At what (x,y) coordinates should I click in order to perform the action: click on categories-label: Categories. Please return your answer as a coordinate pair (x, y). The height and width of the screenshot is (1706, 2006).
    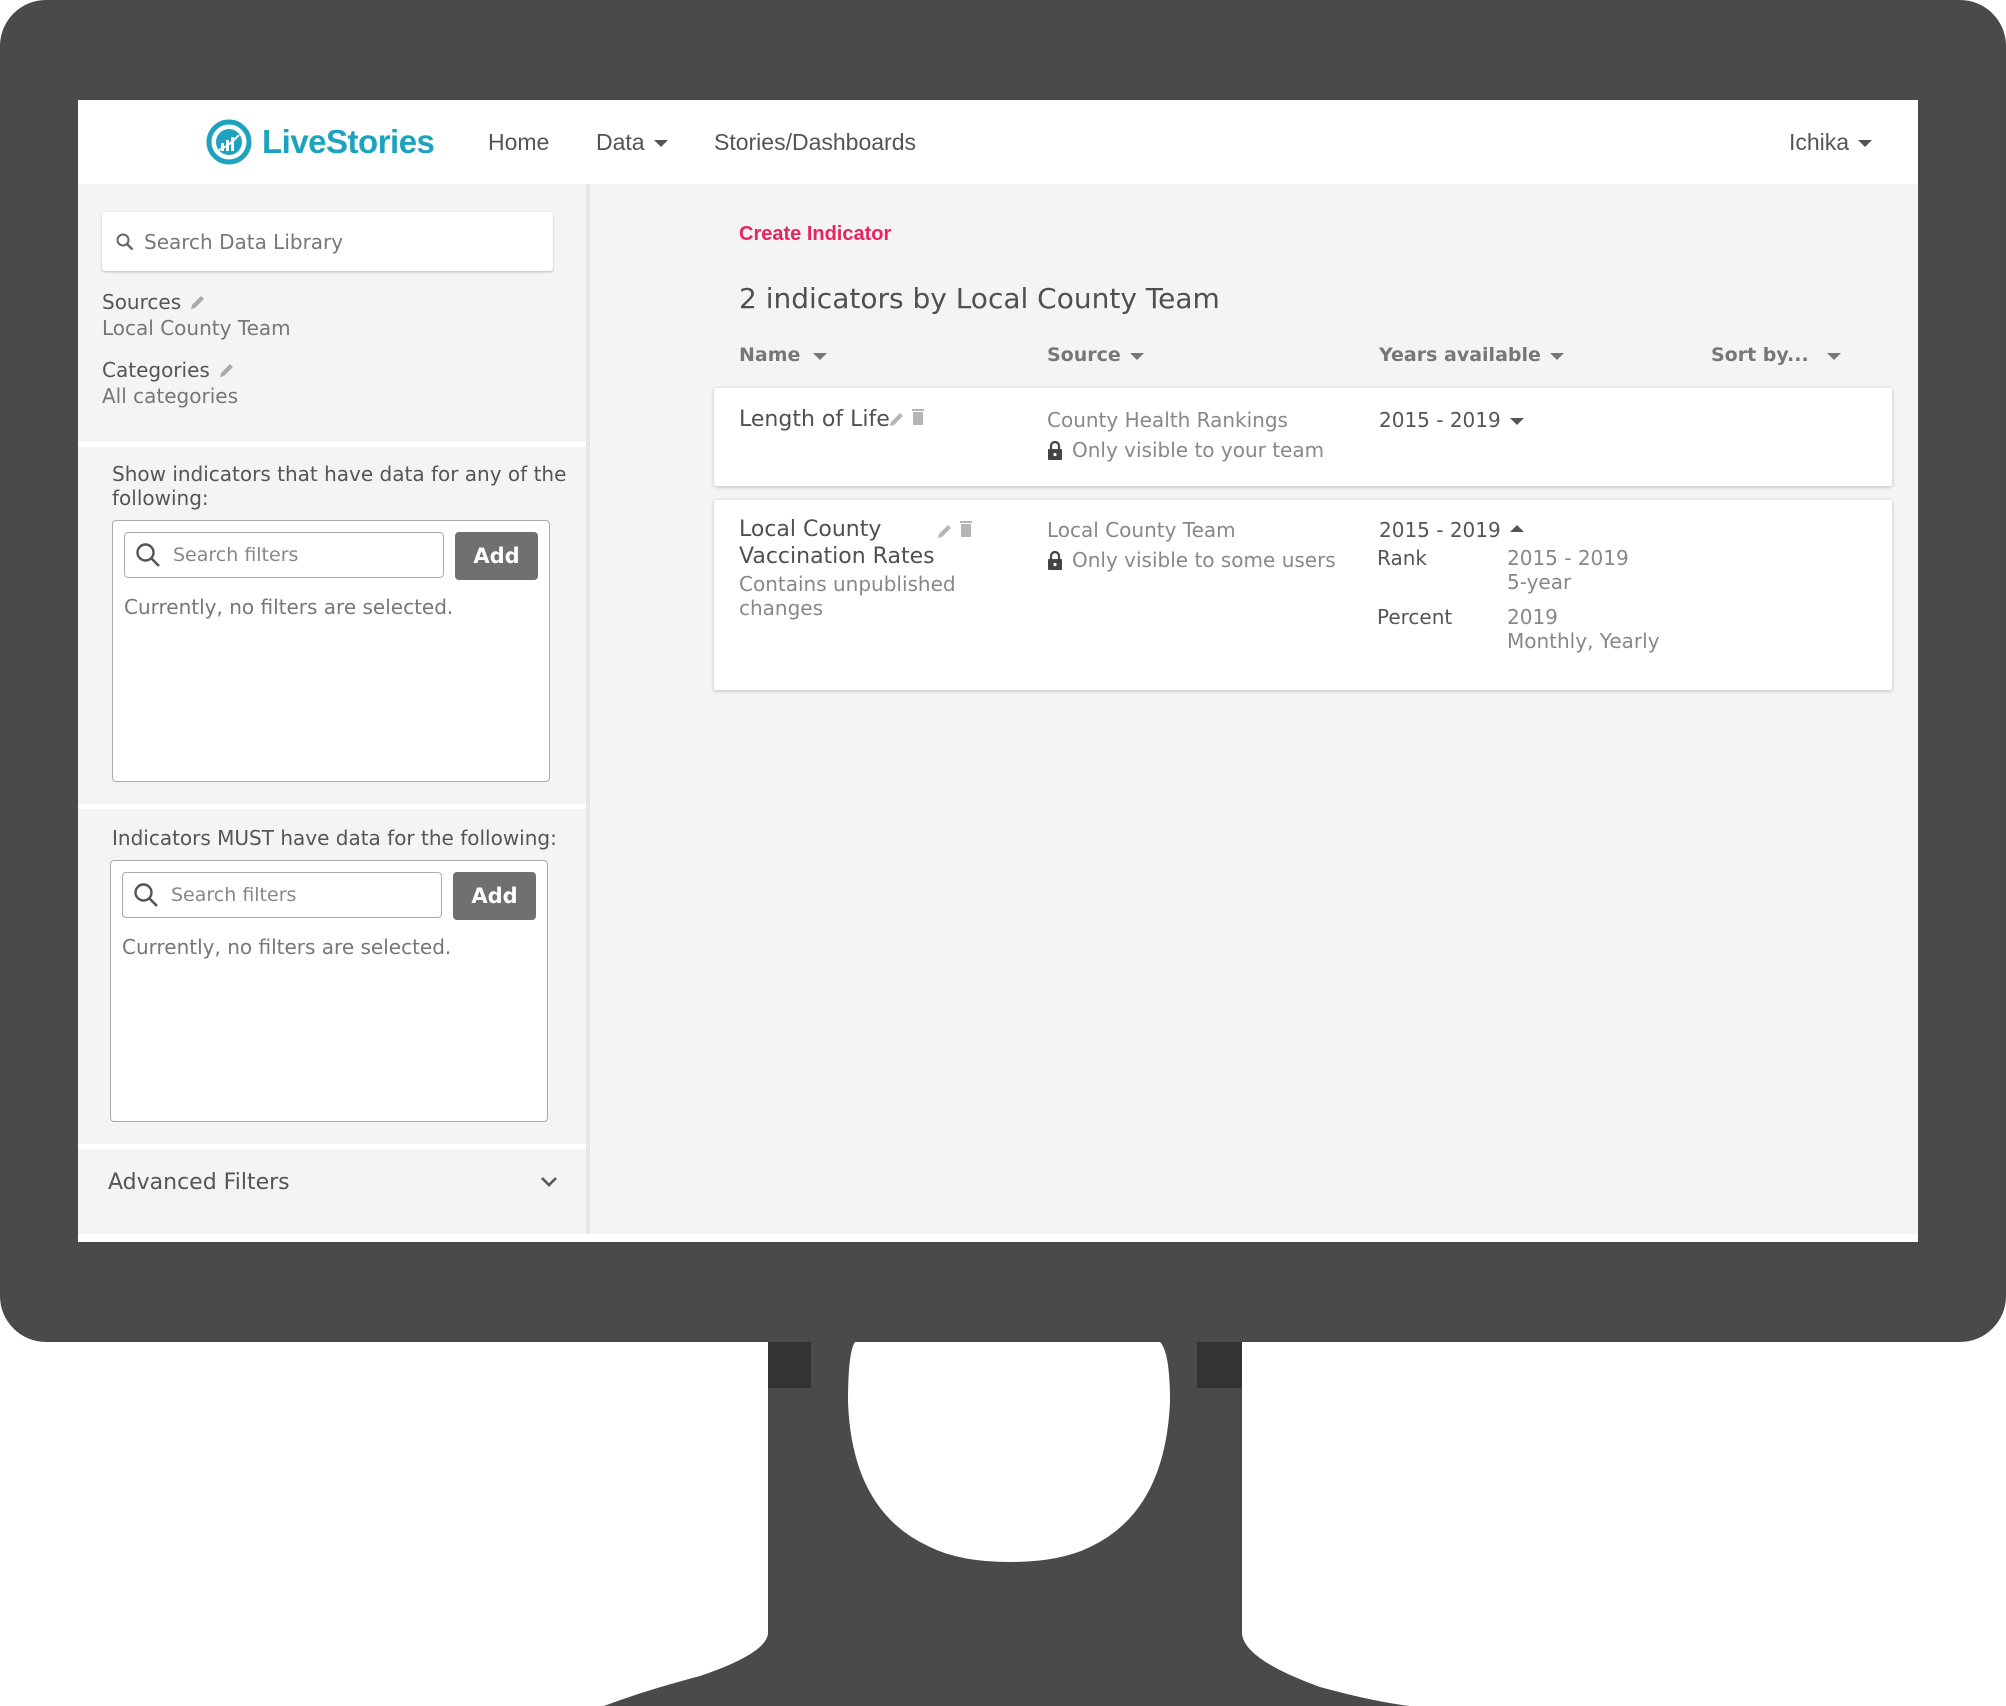
    Looking at the image, I should click on (169, 370).